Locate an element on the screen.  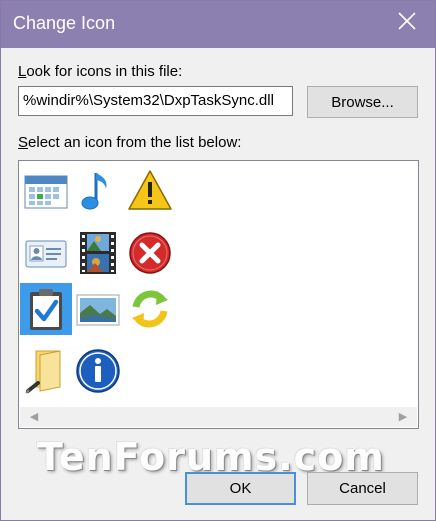
icon-item-error is located at coordinates (150, 253).